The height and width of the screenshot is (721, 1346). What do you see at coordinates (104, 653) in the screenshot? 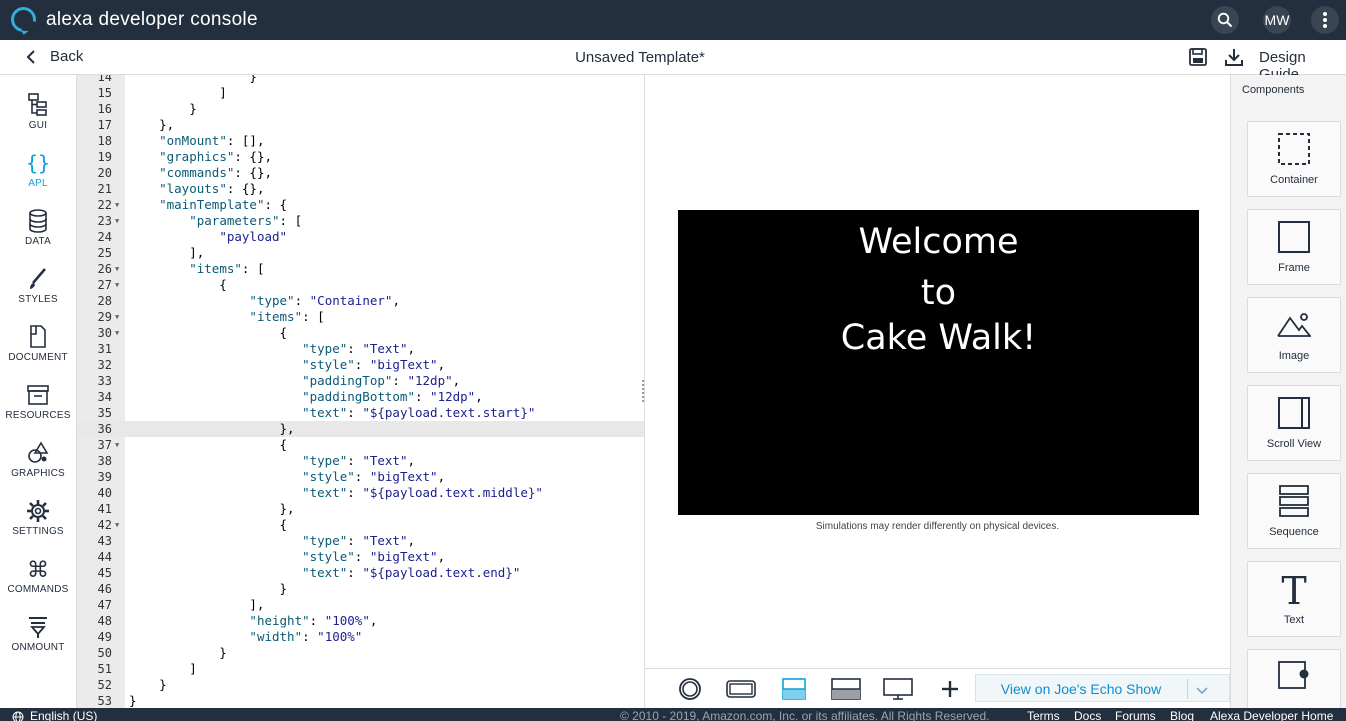
I see `line-number: 50` at bounding box center [104, 653].